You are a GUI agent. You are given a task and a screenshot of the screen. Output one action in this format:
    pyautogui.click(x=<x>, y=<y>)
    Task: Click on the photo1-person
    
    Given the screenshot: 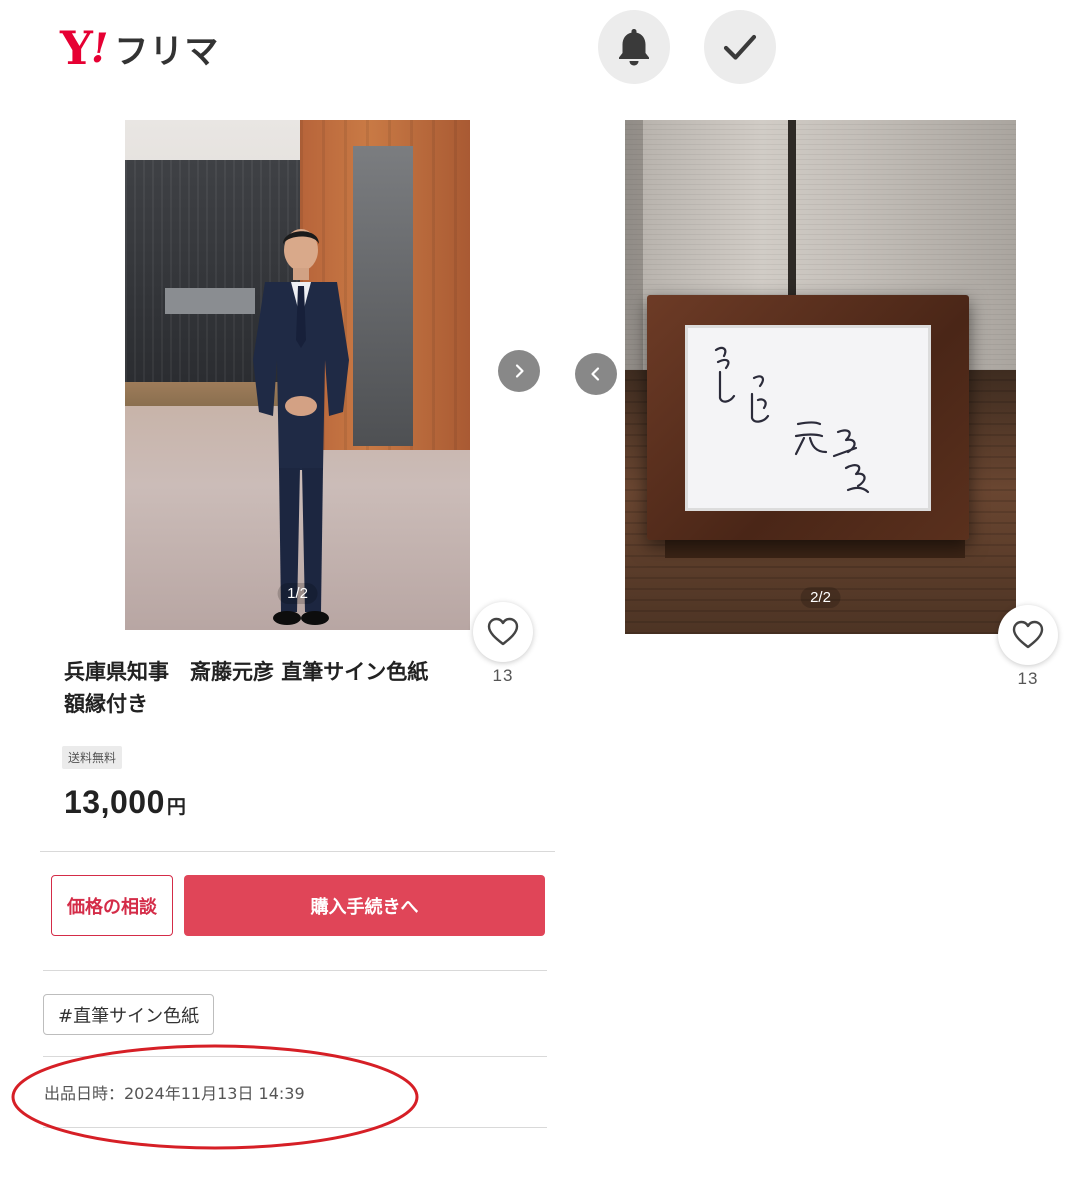 What is the action you would take?
    pyautogui.click(x=301, y=427)
    